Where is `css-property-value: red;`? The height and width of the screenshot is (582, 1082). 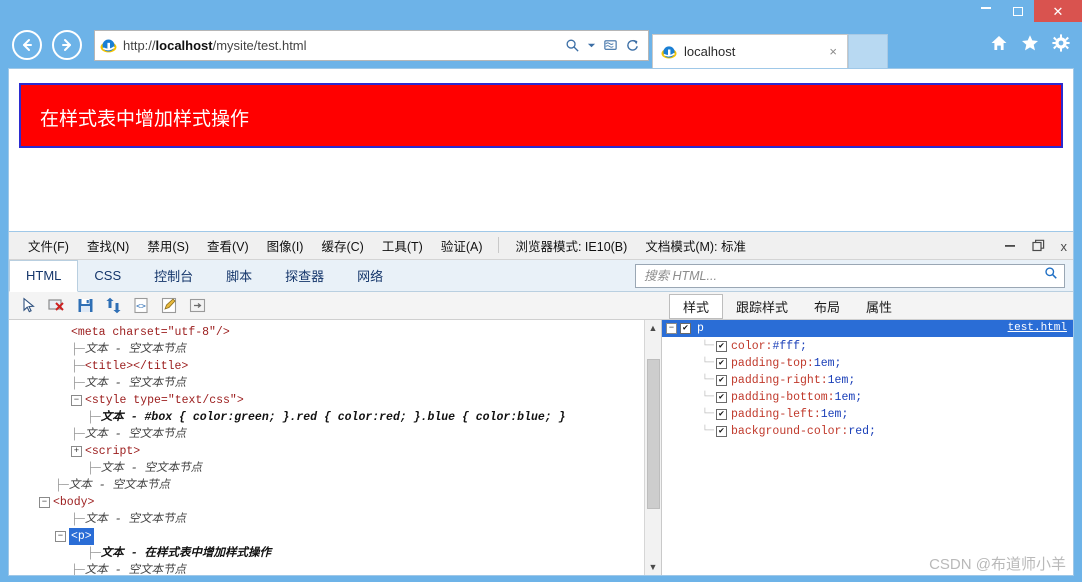 css-property-value: red; is located at coordinates (862, 431).